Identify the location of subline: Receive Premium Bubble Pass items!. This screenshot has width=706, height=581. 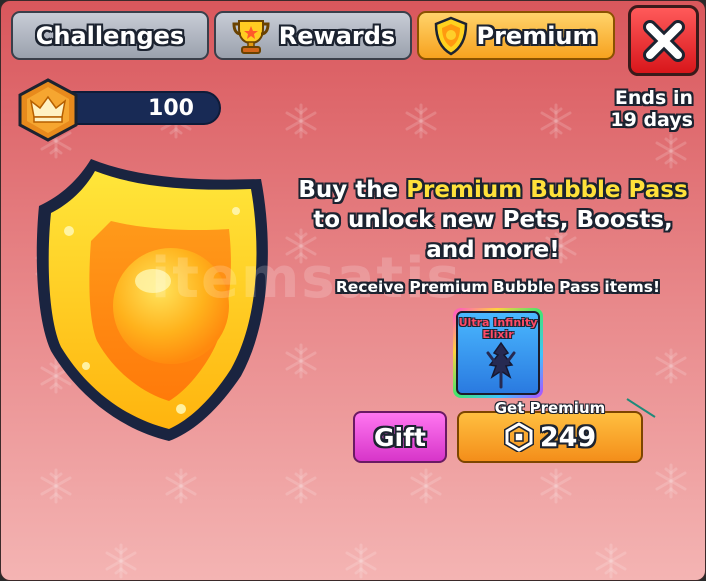
(498, 287).